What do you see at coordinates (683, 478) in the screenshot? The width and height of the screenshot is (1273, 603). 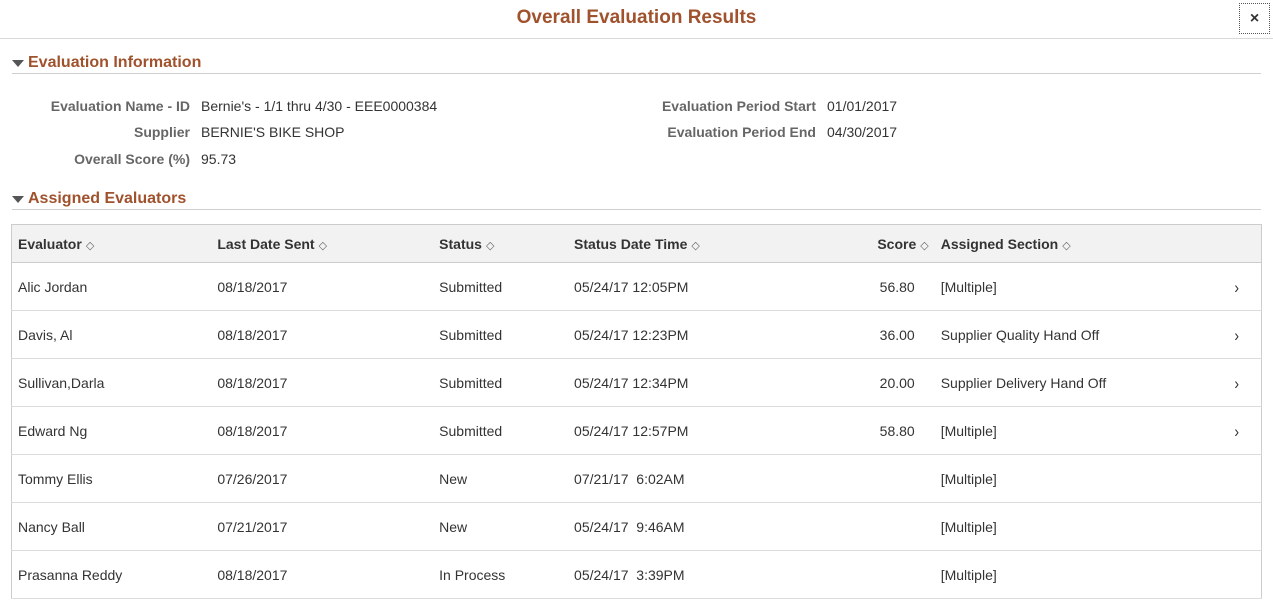 I see `status-date-time-cell: 07/21/17 6:02AM` at bounding box center [683, 478].